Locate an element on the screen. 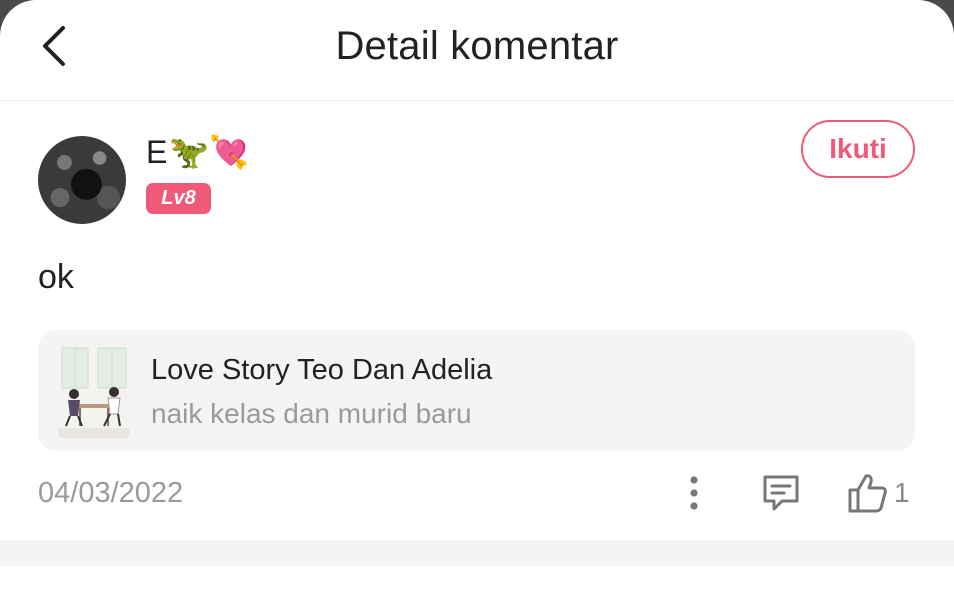 Image resolution: width=954 pixels, height=600 pixels. like-button: 1 is located at coordinates (878, 493).